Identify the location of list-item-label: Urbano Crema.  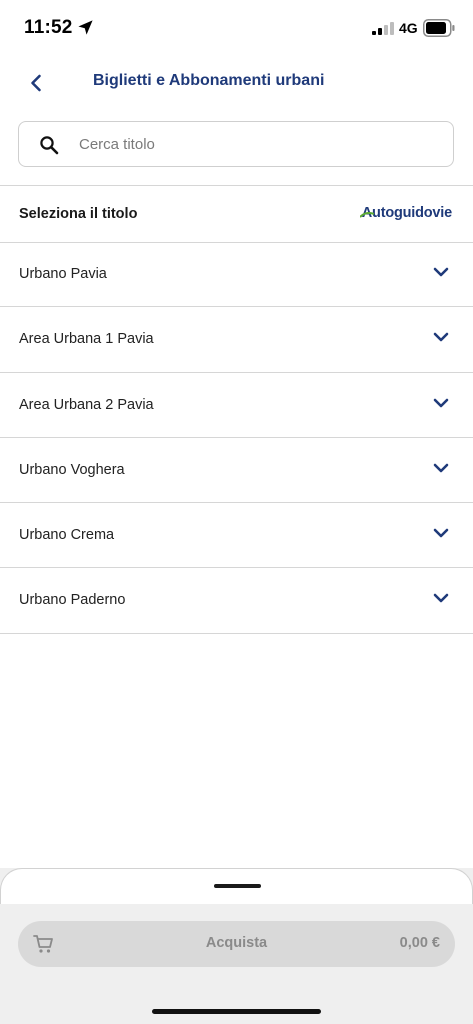
(67, 535).